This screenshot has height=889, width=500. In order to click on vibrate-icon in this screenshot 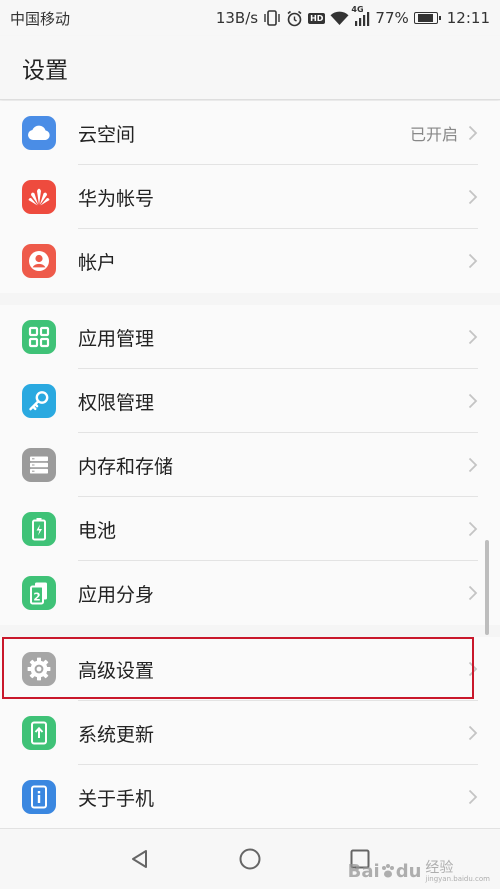, I will do `click(272, 18)`.